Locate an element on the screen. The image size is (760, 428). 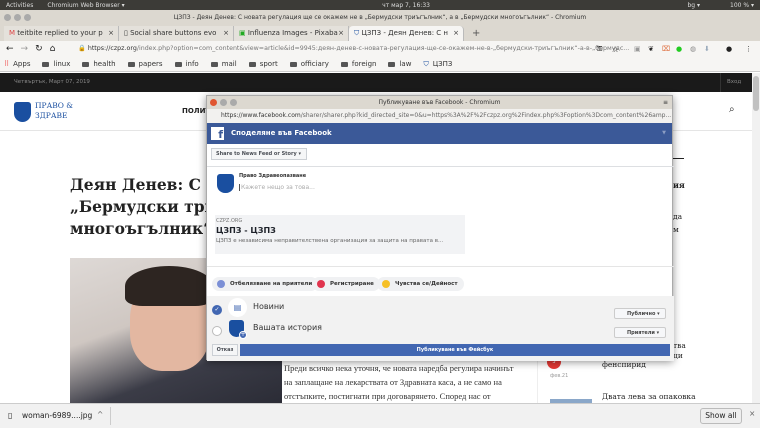
extension-icon: ❦ is located at coordinates (651, 49).